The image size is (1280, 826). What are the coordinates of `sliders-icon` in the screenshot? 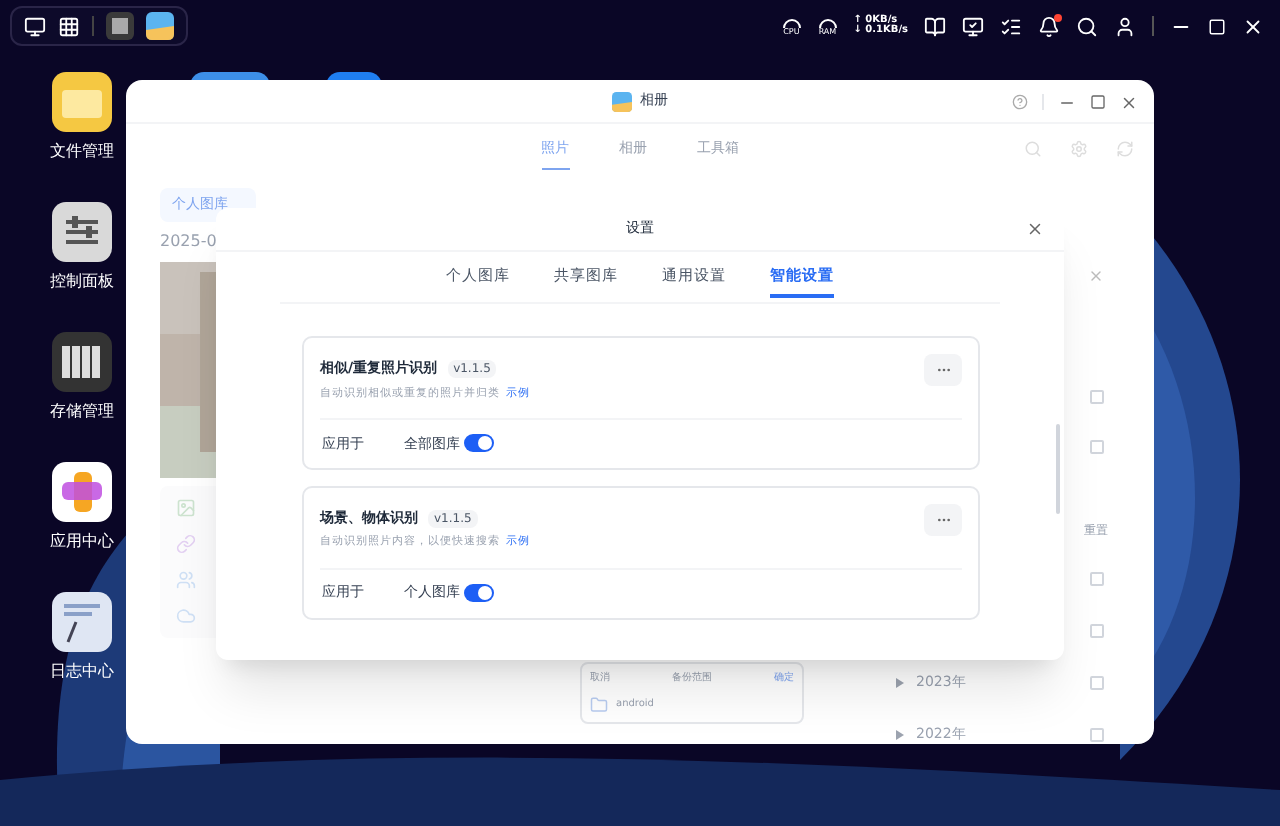 It's located at (82, 232).